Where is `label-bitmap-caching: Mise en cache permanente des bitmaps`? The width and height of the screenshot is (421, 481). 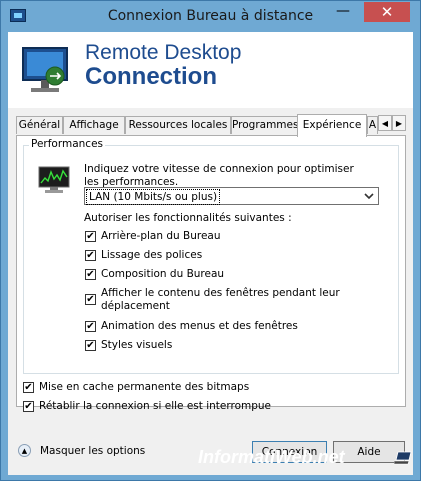 label-bitmap-caching: Mise en cache permanente des bitmaps is located at coordinates (144, 387).